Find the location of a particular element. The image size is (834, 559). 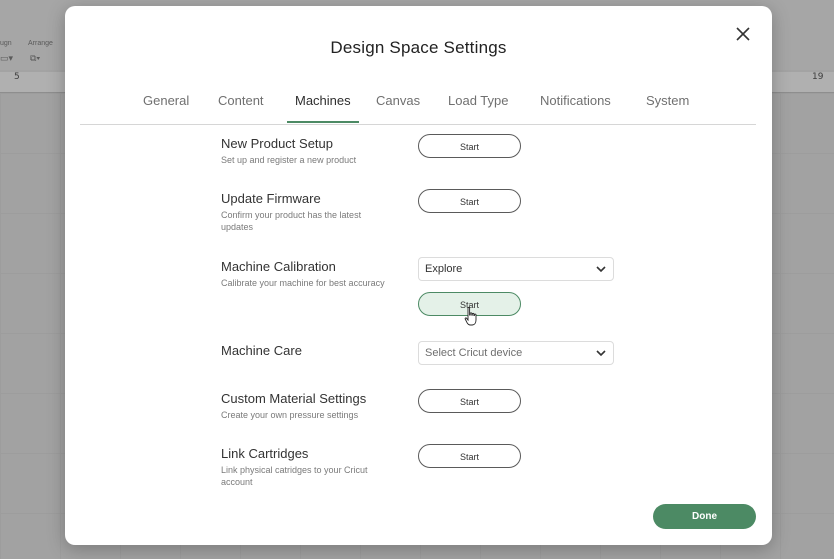

calibration-machine-select: Explore is located at coordinates (516, 269).